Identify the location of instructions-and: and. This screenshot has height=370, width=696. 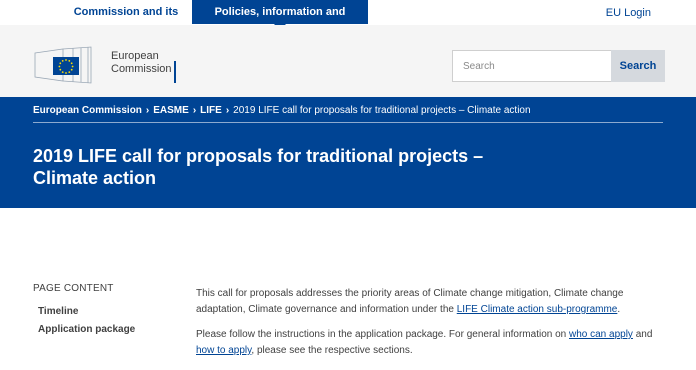
(642, 334).